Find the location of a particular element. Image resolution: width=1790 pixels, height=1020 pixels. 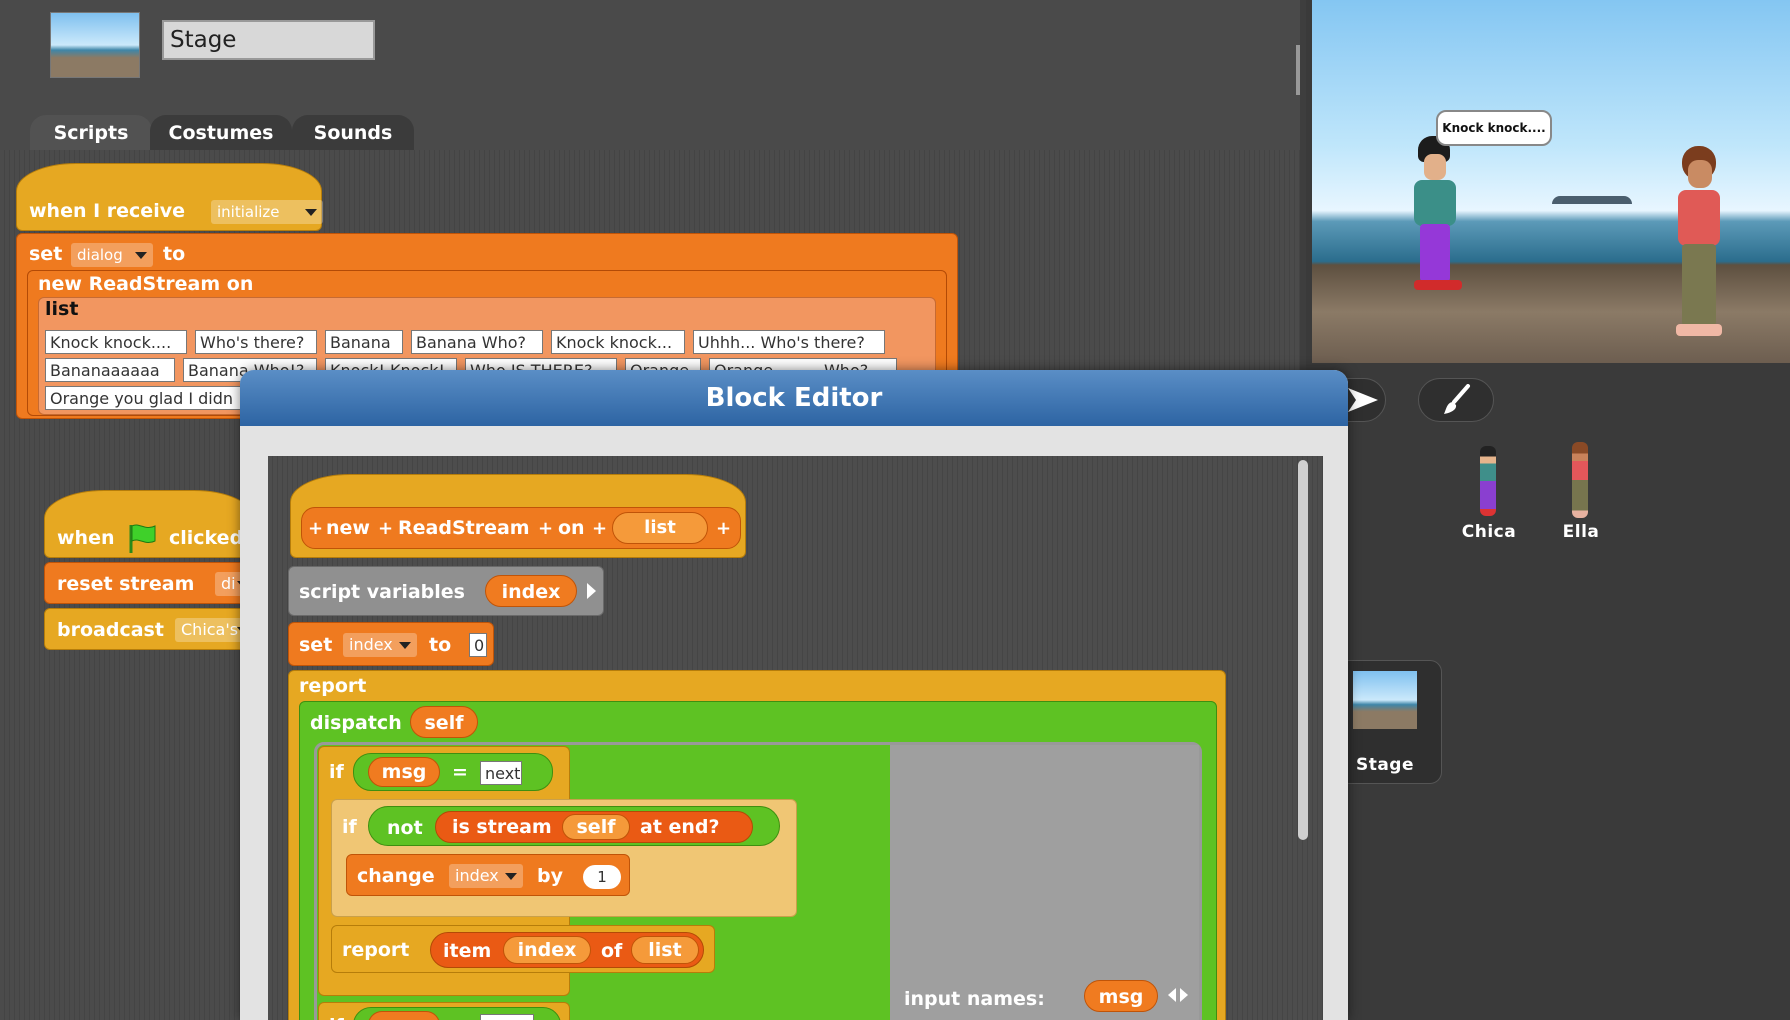

block-editor-title: Block Editor is located at coordinates (794, 398).